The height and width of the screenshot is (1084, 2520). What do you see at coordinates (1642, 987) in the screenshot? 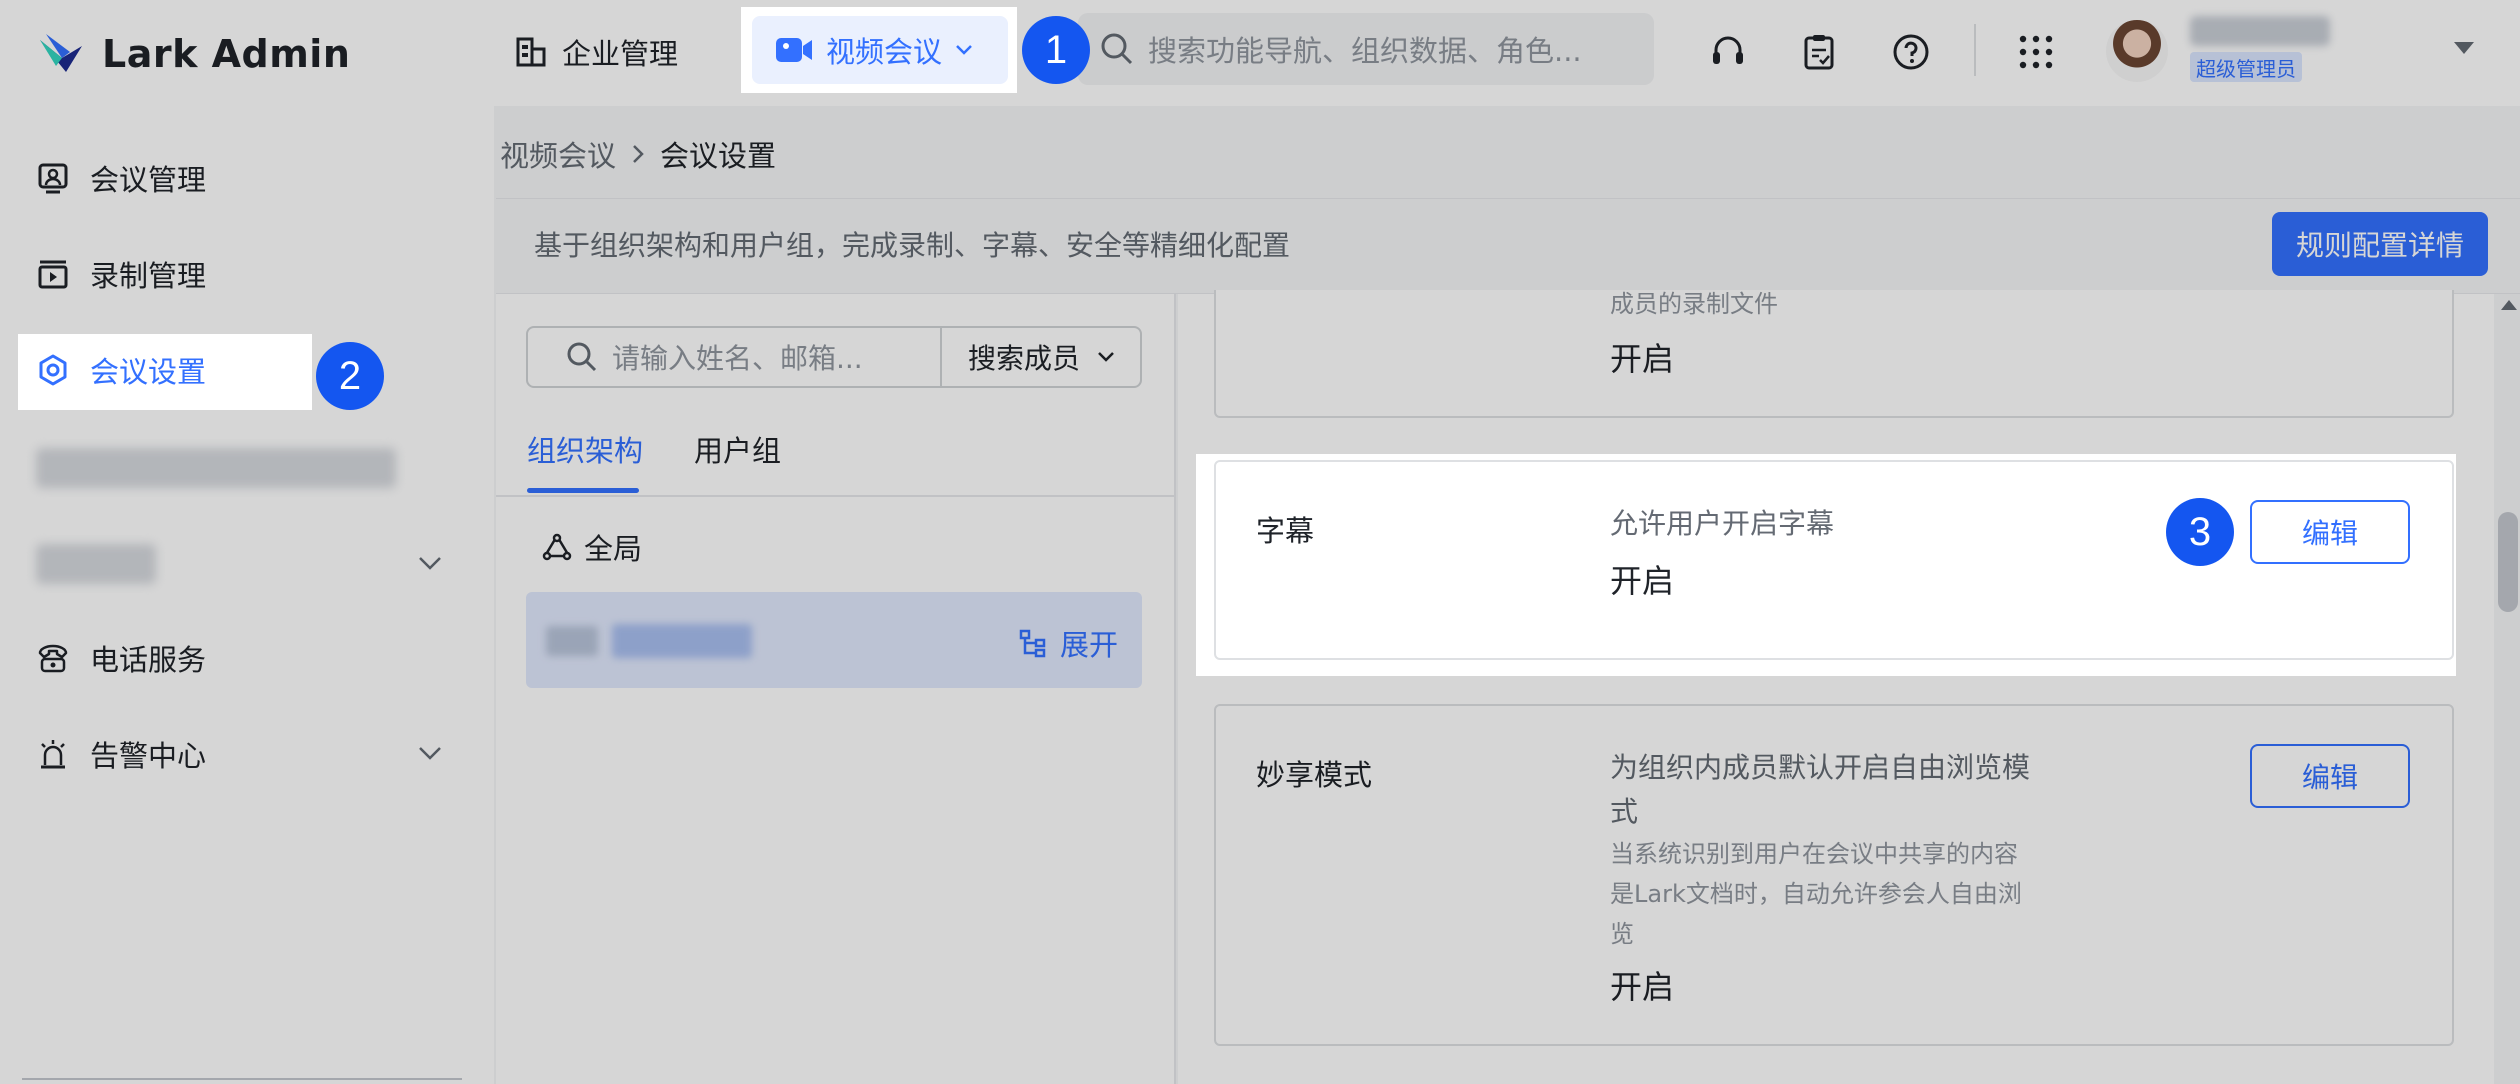
I see `magic-share-setting-state: 开启` at bounding box center [1642, 987].